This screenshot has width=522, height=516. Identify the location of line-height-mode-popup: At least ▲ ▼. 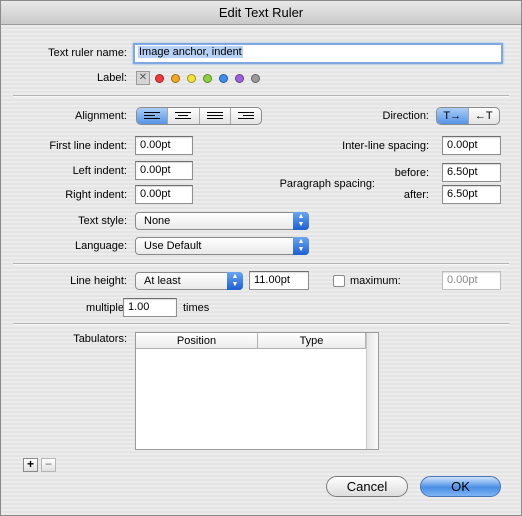
(189, 281).